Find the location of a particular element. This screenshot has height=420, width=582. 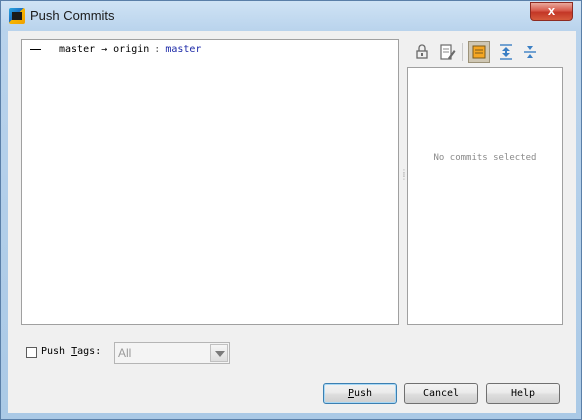

arrow-right-icon: → is located at coordinates (104, 49).